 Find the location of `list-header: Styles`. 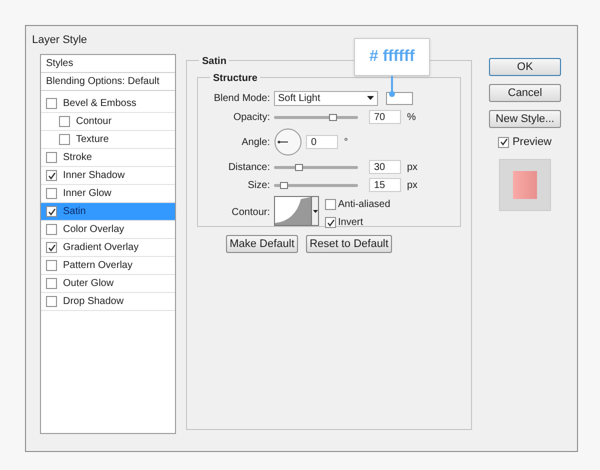

list-header: Styles is located at coordinates (60, 64).